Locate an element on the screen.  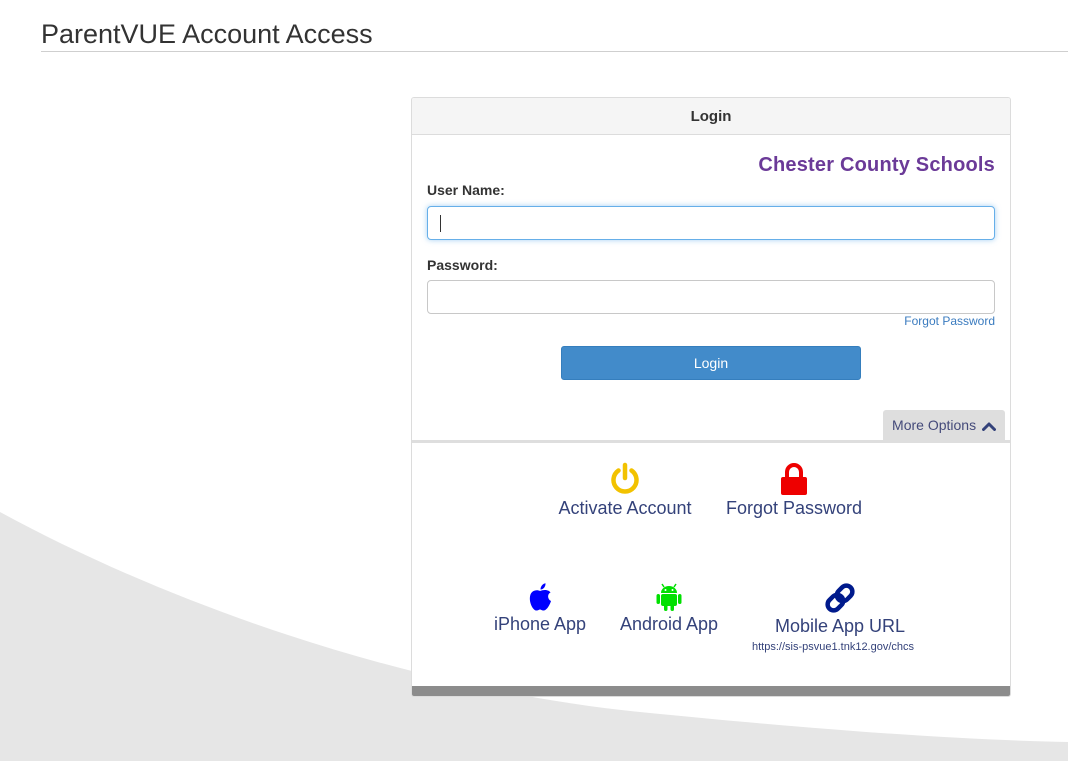
iphone-app-label: iPhone App is located at coordinates (540, 624).